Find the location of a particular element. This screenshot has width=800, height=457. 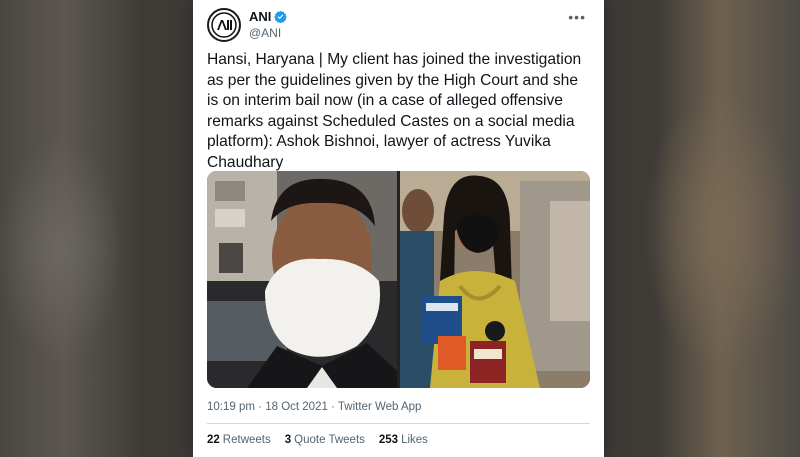

divider is located at coordinates (398, 423).